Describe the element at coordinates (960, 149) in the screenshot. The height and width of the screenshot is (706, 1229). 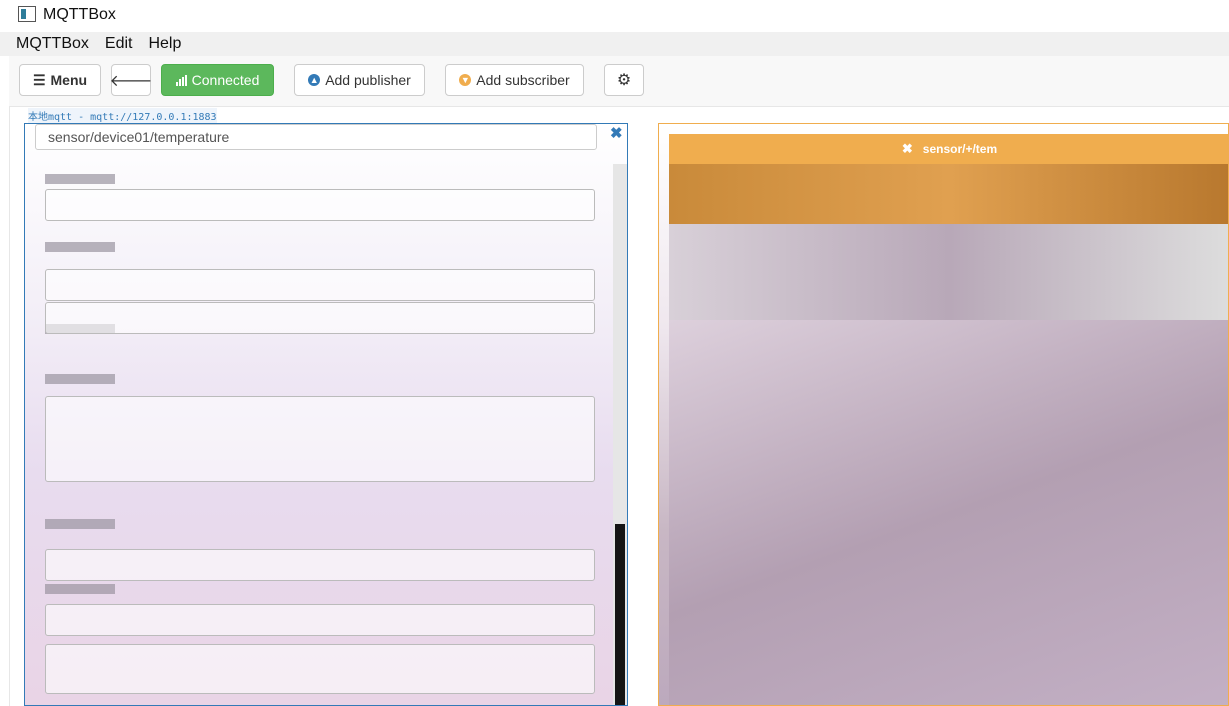
I see `subscriber-topic-label: sensor/+/tem` at that location.